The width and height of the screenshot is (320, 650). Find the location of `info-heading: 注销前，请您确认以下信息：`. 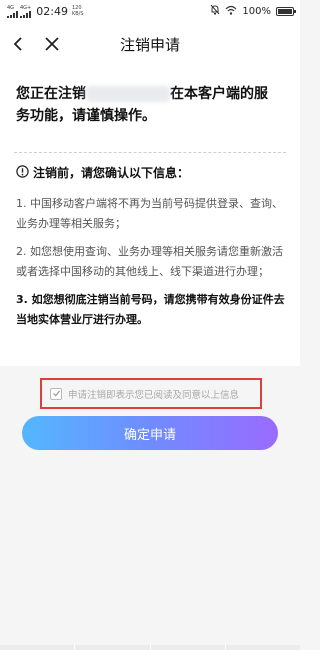

info-heading: 注销前，请您确认以下信息： is located at coordinates (102, 172).